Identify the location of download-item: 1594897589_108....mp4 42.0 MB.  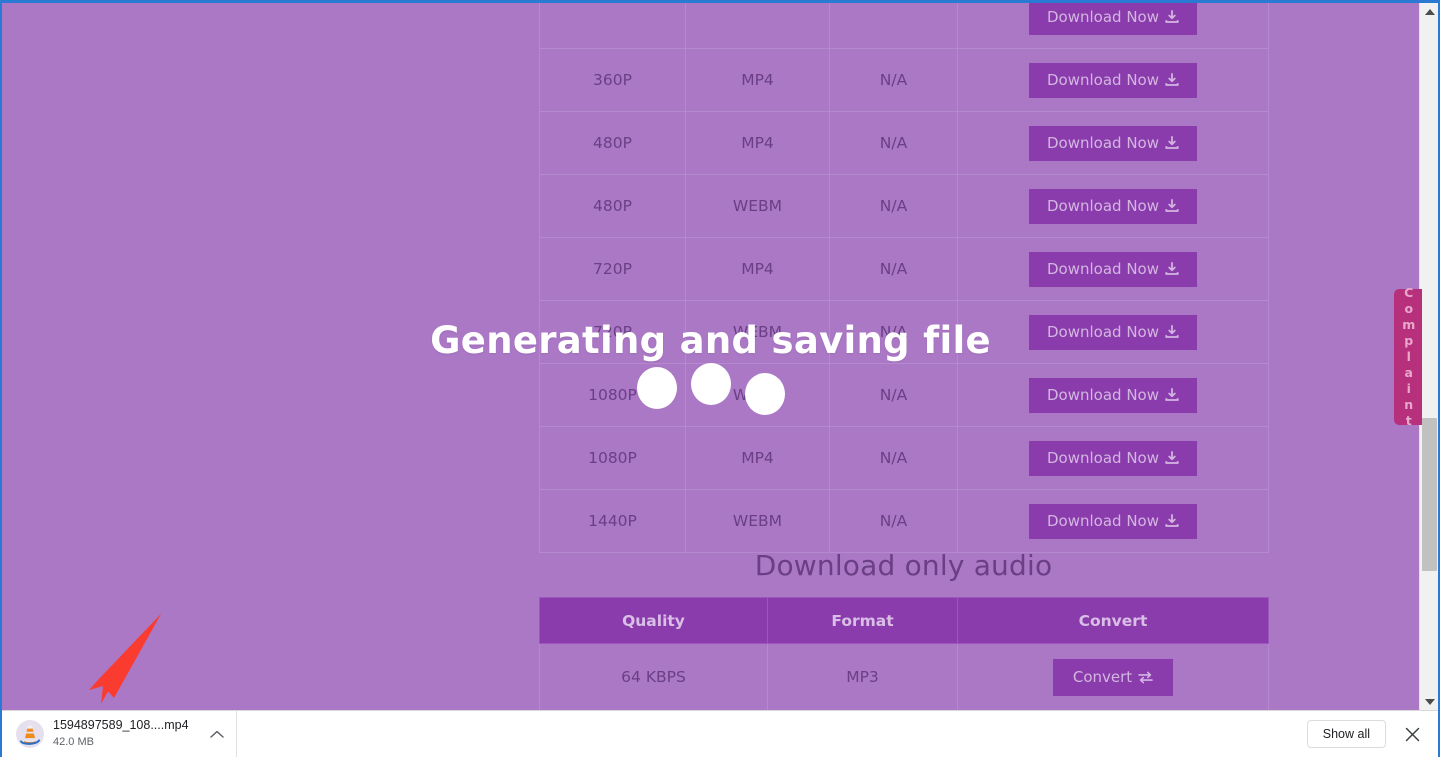
(119, 733).